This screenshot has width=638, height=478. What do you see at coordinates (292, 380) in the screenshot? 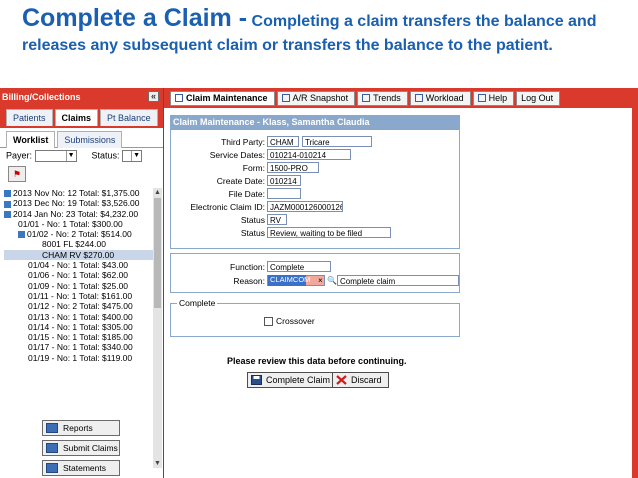
I see `complete-claim-button: Complete Claim` at bounding box center [292, 380].